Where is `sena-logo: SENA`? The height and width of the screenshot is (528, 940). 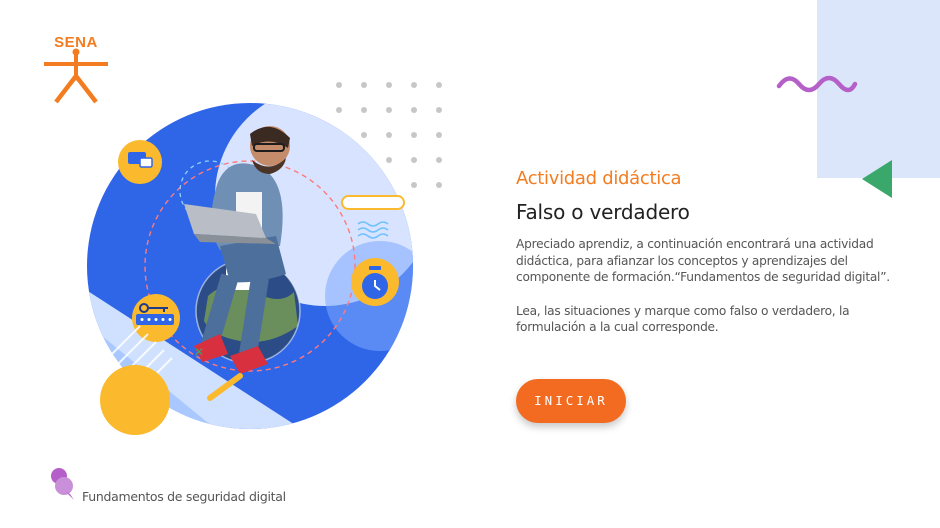
sena-logo: SENA is located at coordinates (76, 69).